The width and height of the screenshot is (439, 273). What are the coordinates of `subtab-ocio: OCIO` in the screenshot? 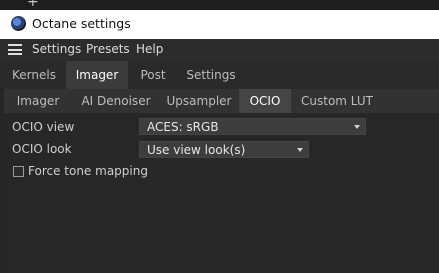 It's located at (265, 101).